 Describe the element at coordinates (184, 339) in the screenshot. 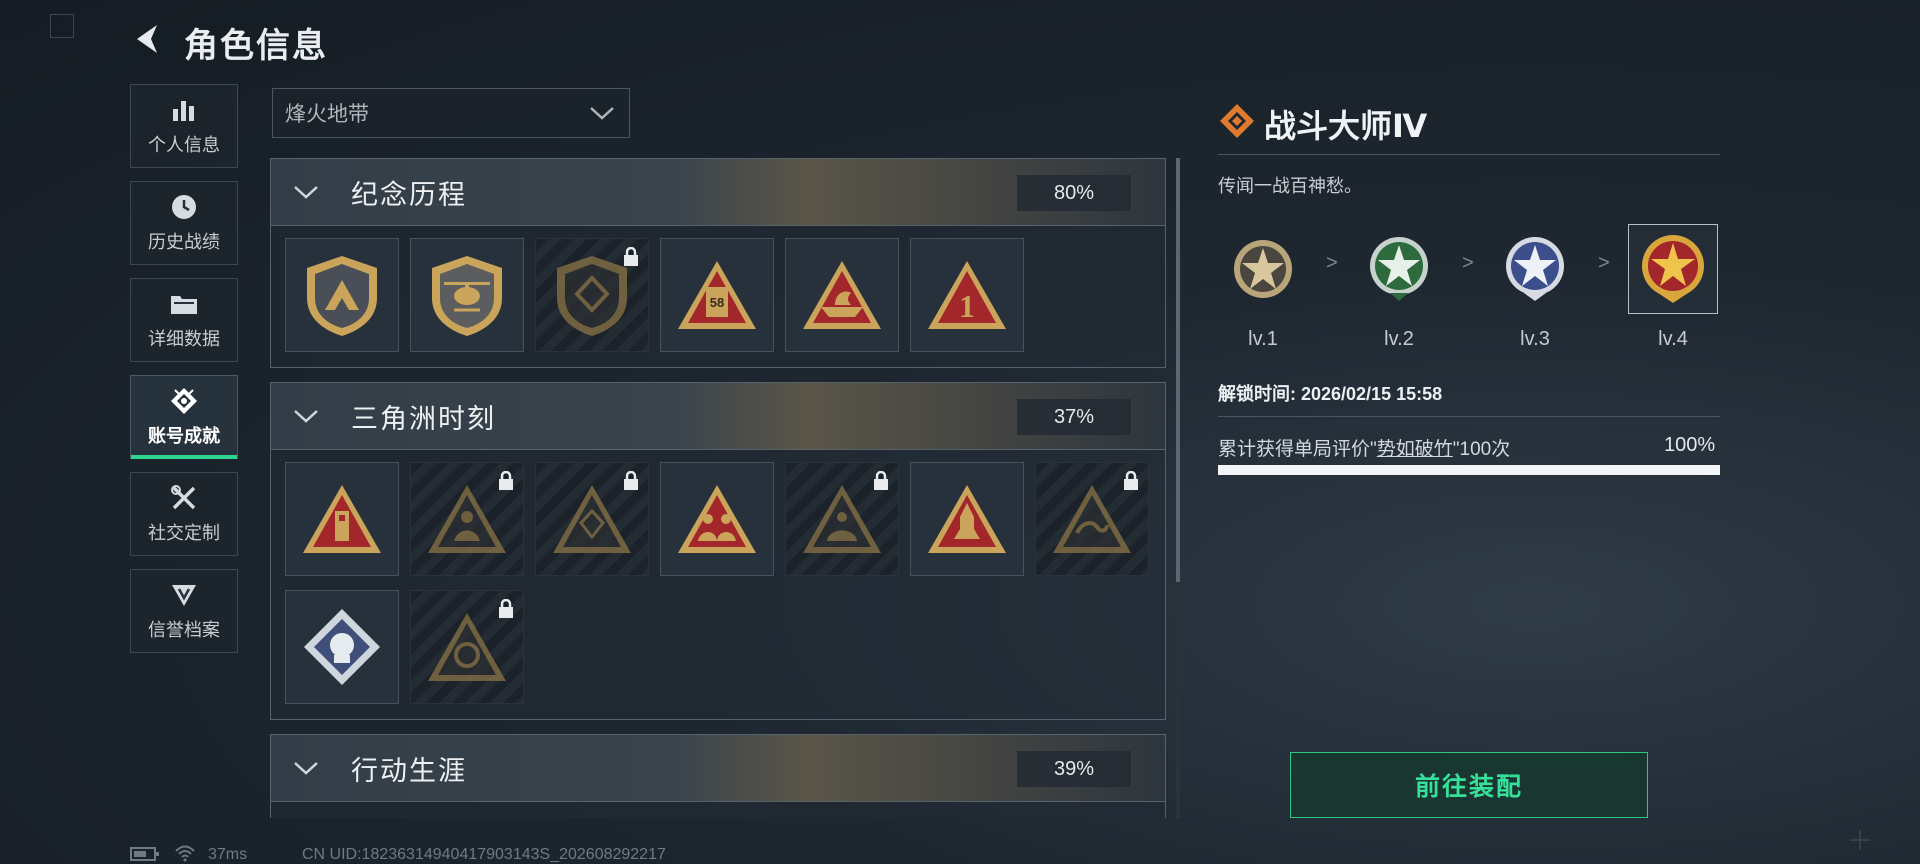

I see `sidebar-item-label: 详细数据` at that location.